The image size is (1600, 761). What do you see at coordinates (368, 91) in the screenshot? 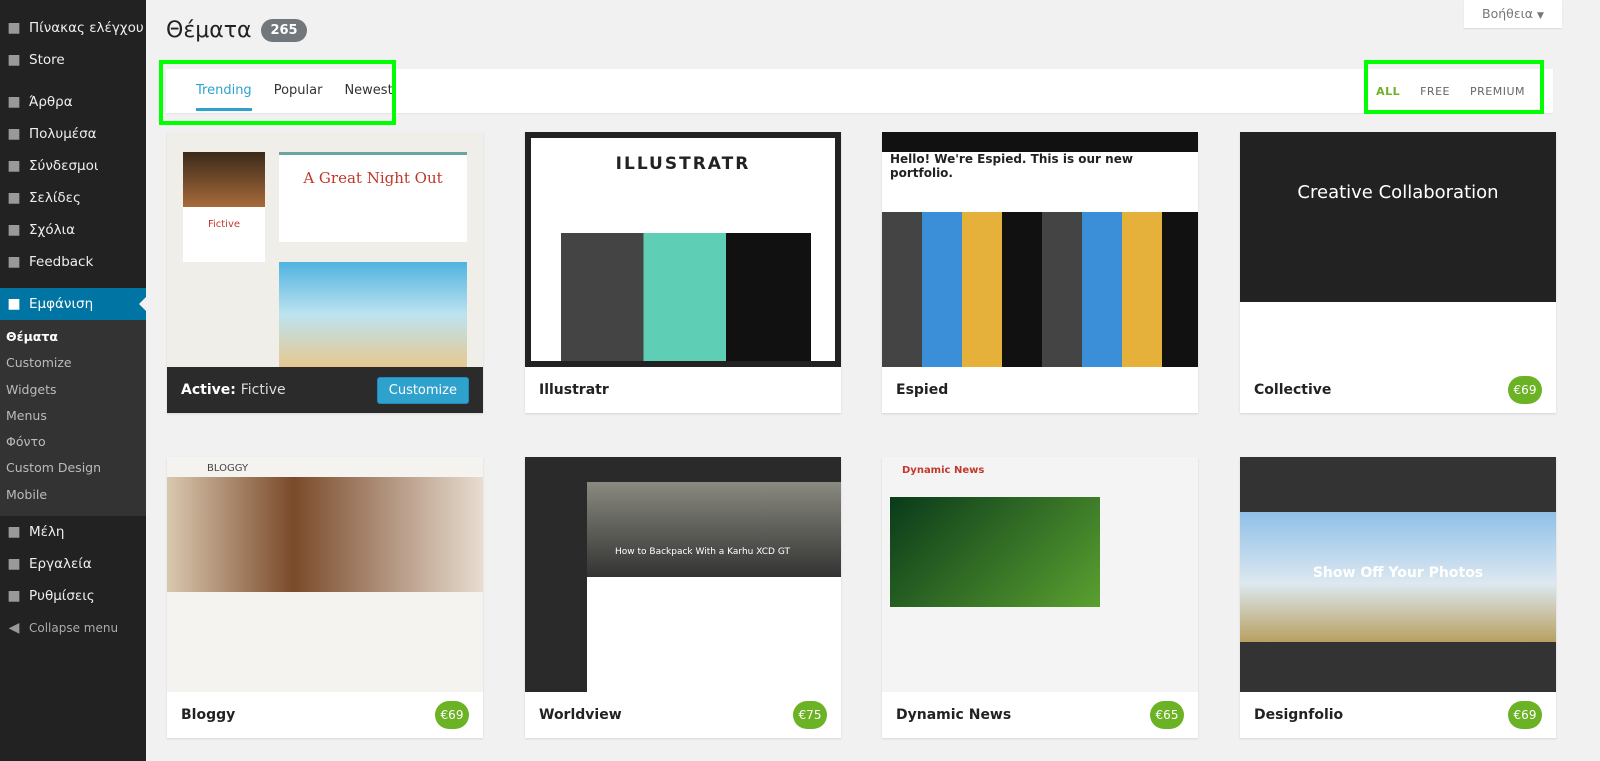
I see `tab-newest: Newest` at bounding box center [368, 91].